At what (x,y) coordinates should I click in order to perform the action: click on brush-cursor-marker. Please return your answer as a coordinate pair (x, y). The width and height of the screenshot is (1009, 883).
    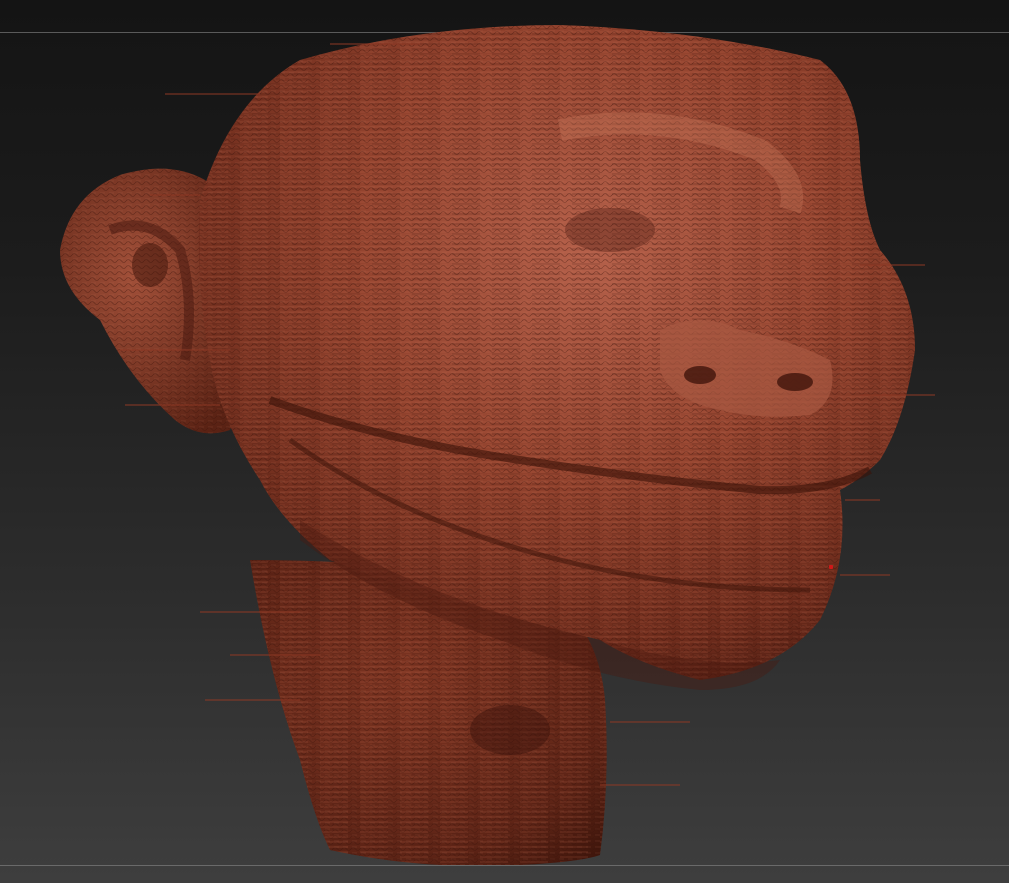
    Looking at the image, I should click on (831, 567).